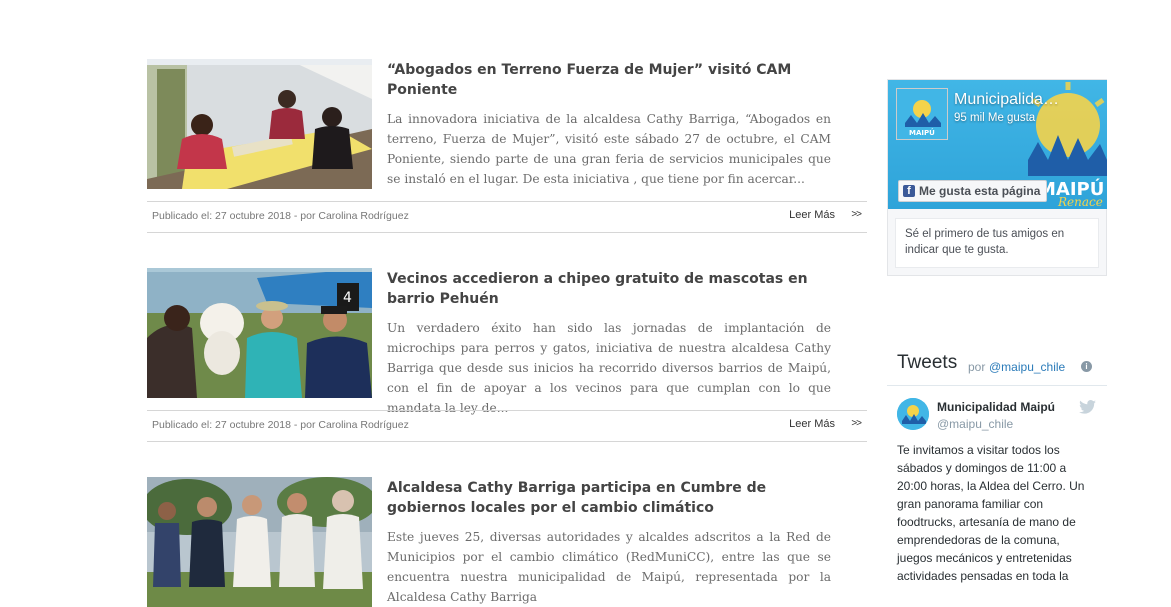 The height and width of the screenshot is (607, 1171). What do you see at coordinates (996, 407) in the screenshot?
I see `tweet-author-name: Municipalidad Maipú` at bounding box center [996, 407].